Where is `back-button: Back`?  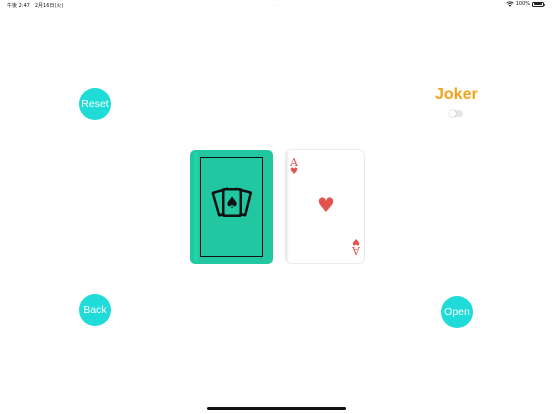 back-button: Back is located at coordinates (95, 310).